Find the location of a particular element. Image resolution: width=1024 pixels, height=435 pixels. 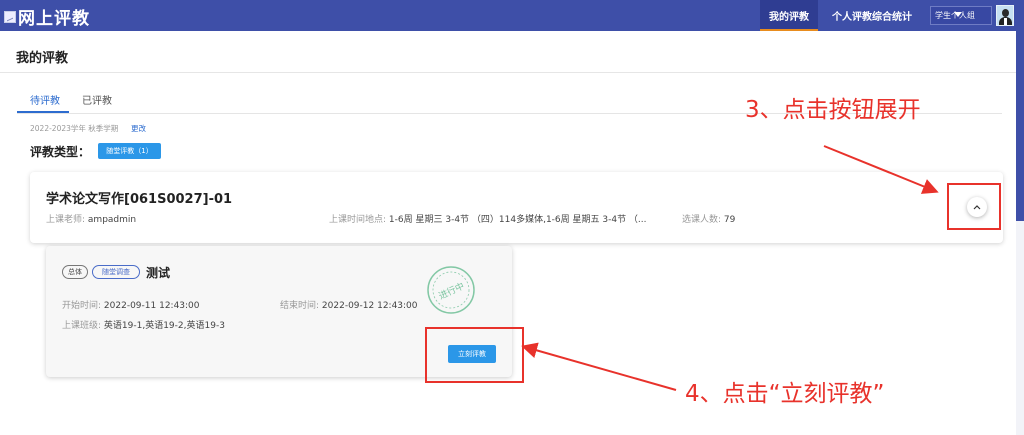

arrow-to-evaluate is located at coordinates (599, 366).